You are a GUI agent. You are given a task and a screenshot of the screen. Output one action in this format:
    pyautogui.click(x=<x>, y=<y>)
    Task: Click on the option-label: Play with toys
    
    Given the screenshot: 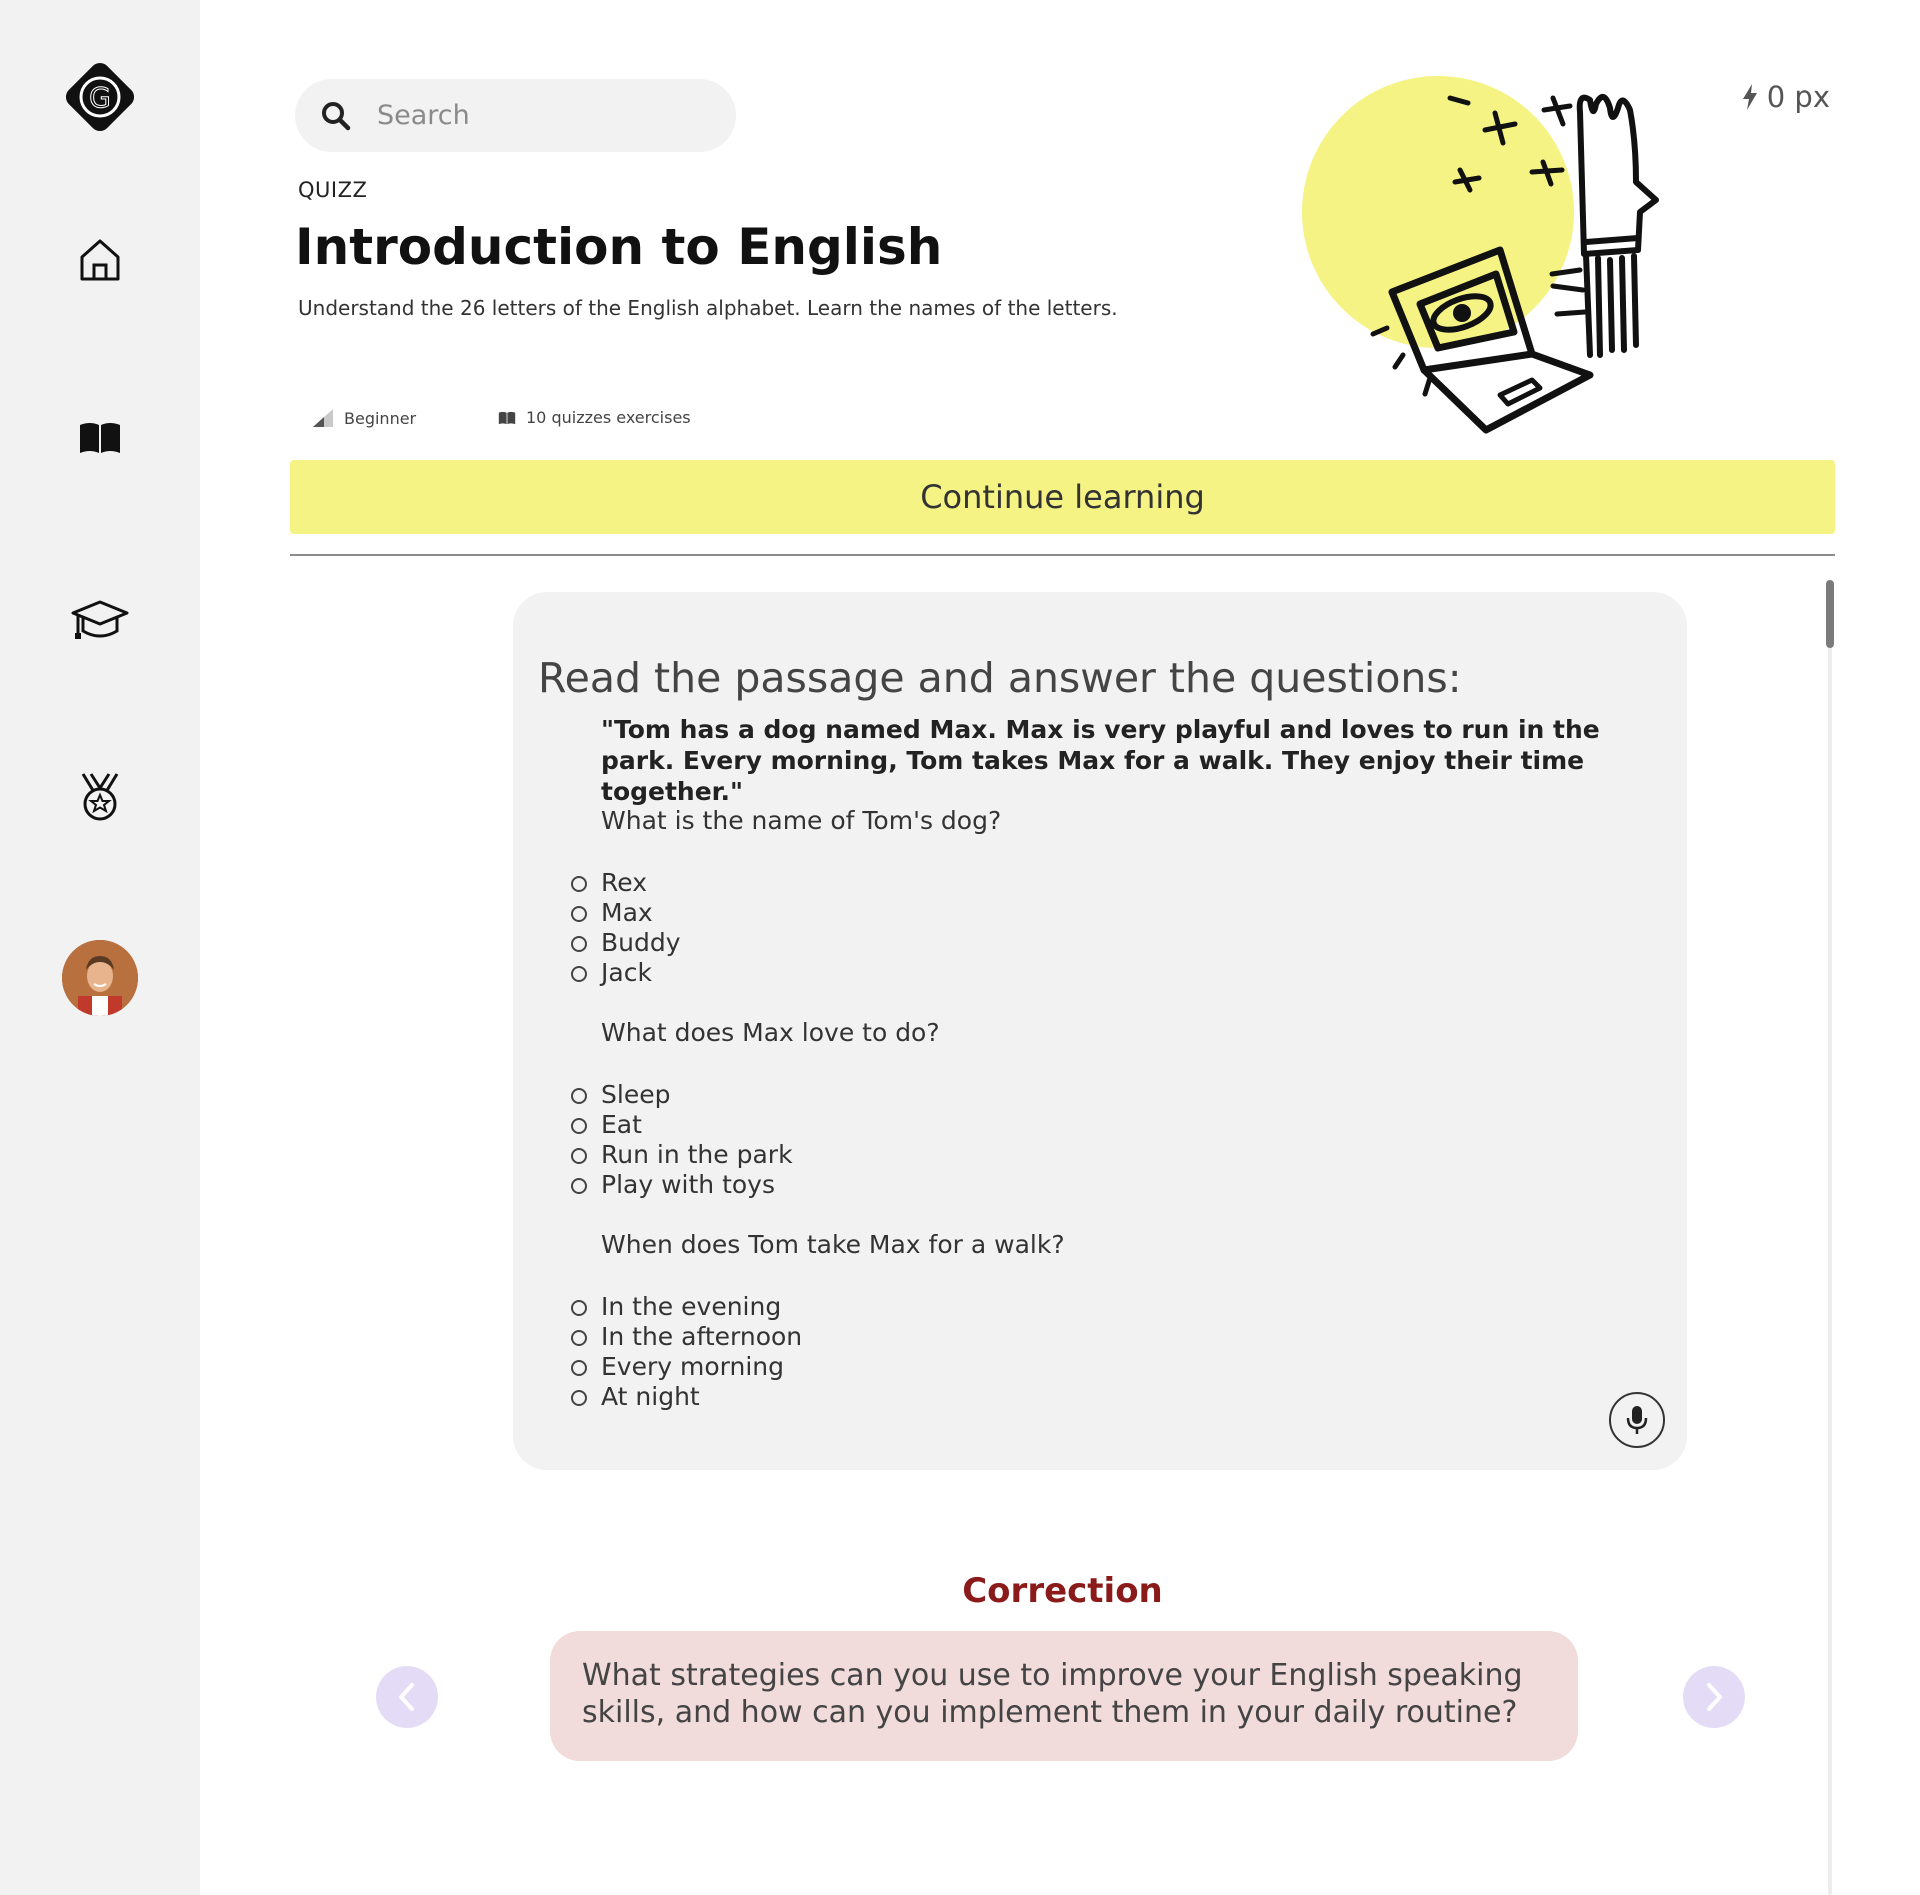 What is the action you would take?
    pyautogui.click(x=688, y=1184)
    